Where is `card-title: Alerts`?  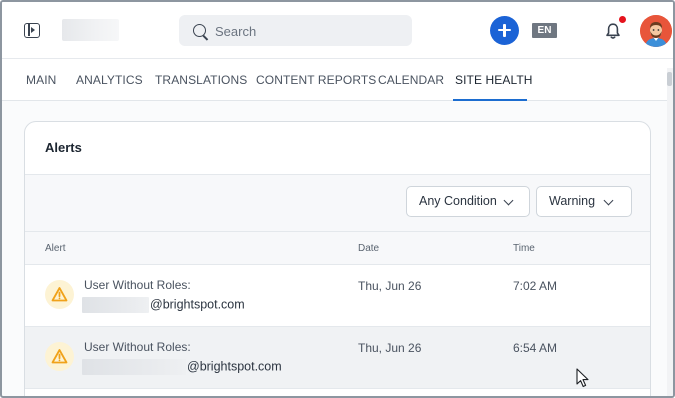
card-title: Alerts is located at coordinates (63, 147).